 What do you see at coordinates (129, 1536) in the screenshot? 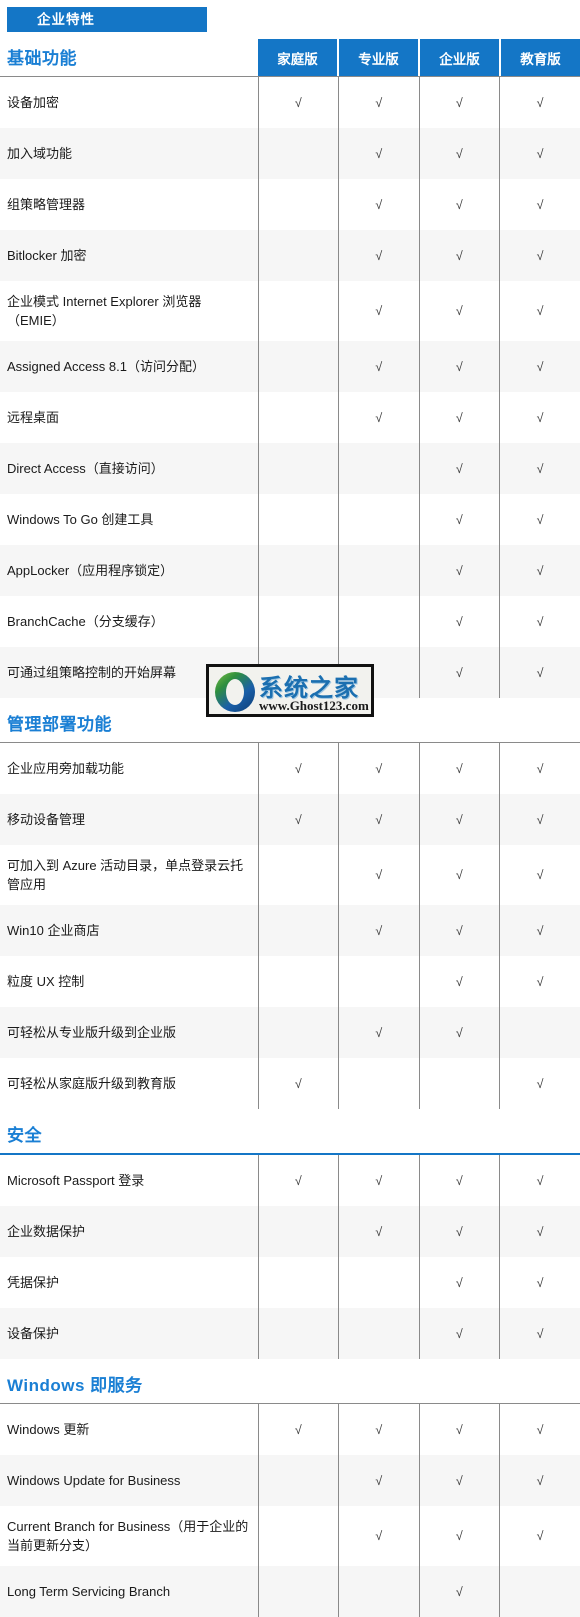
I see `feature-name: Current Branch for Business（用于企业的当前更新分支）` at bounding box center [129, 1536].